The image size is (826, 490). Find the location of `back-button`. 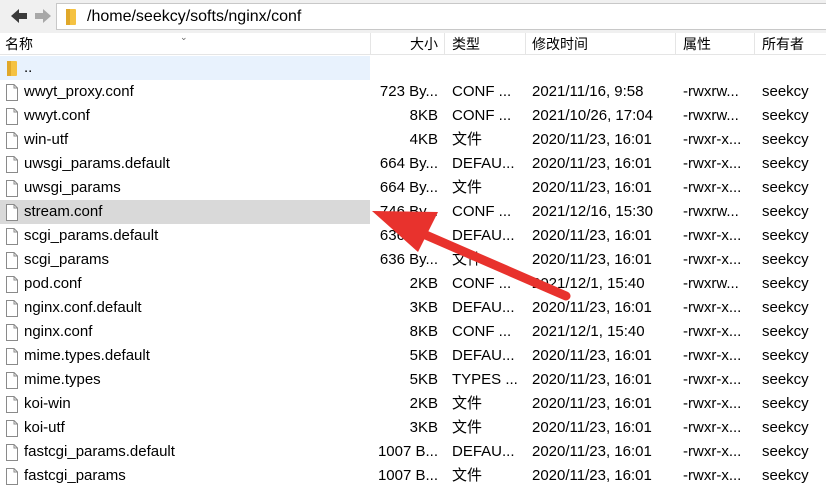

back-button is located at coordinates (19, 16).